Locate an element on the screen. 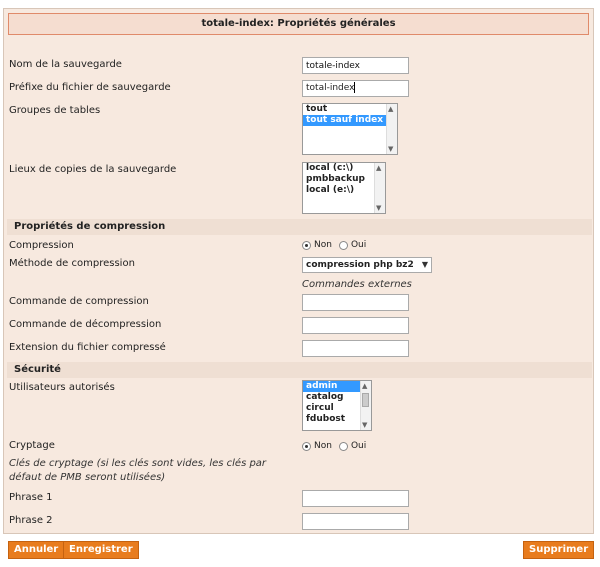 The height and width of the screenshot is (567, 600). scrollbar-thumb is located at coordinates (365, 400).